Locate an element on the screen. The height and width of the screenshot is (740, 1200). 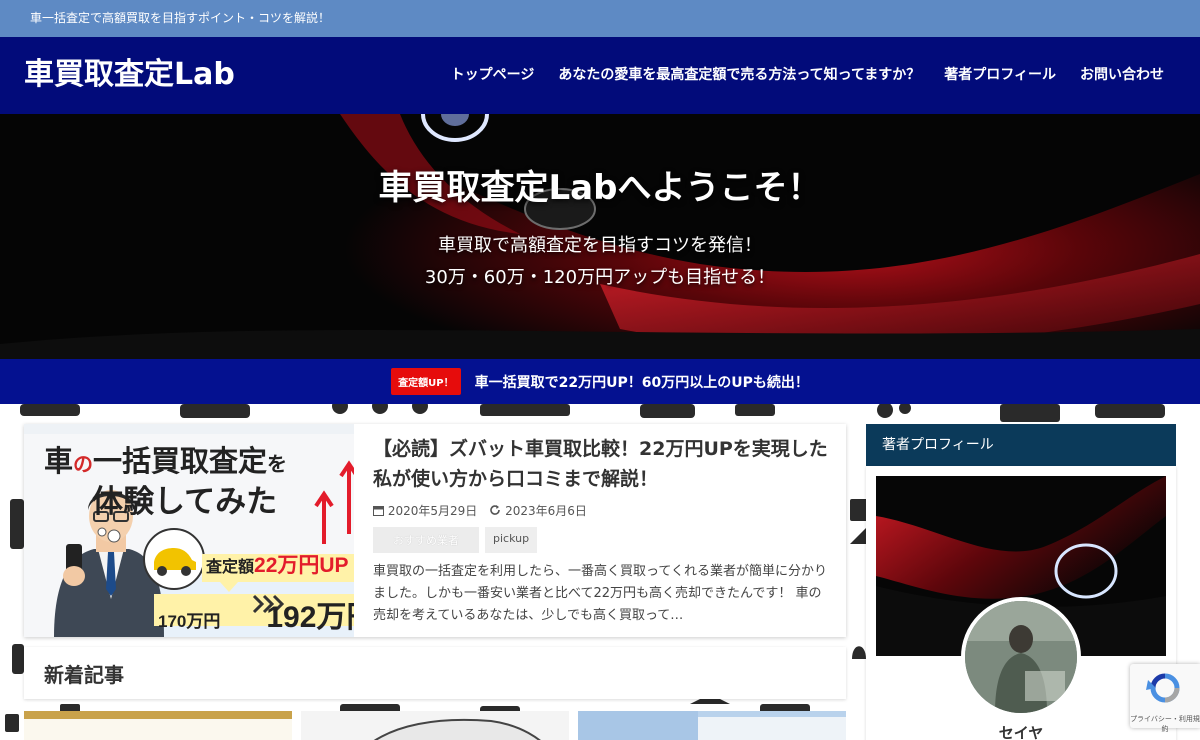
author-avatar is located at coordinates (1021, 657).